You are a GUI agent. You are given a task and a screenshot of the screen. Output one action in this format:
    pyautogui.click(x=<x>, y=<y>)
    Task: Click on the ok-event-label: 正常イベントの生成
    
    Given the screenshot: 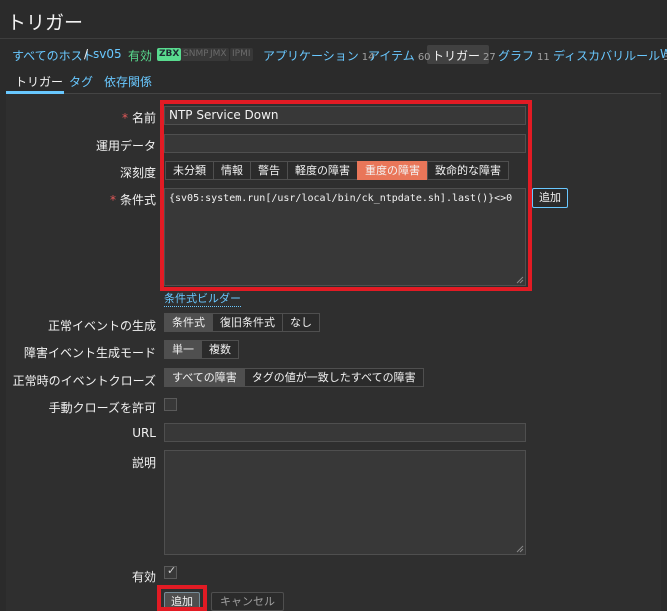 What is the action you would take?
    pyautogui.click(x=101, y=326)
    